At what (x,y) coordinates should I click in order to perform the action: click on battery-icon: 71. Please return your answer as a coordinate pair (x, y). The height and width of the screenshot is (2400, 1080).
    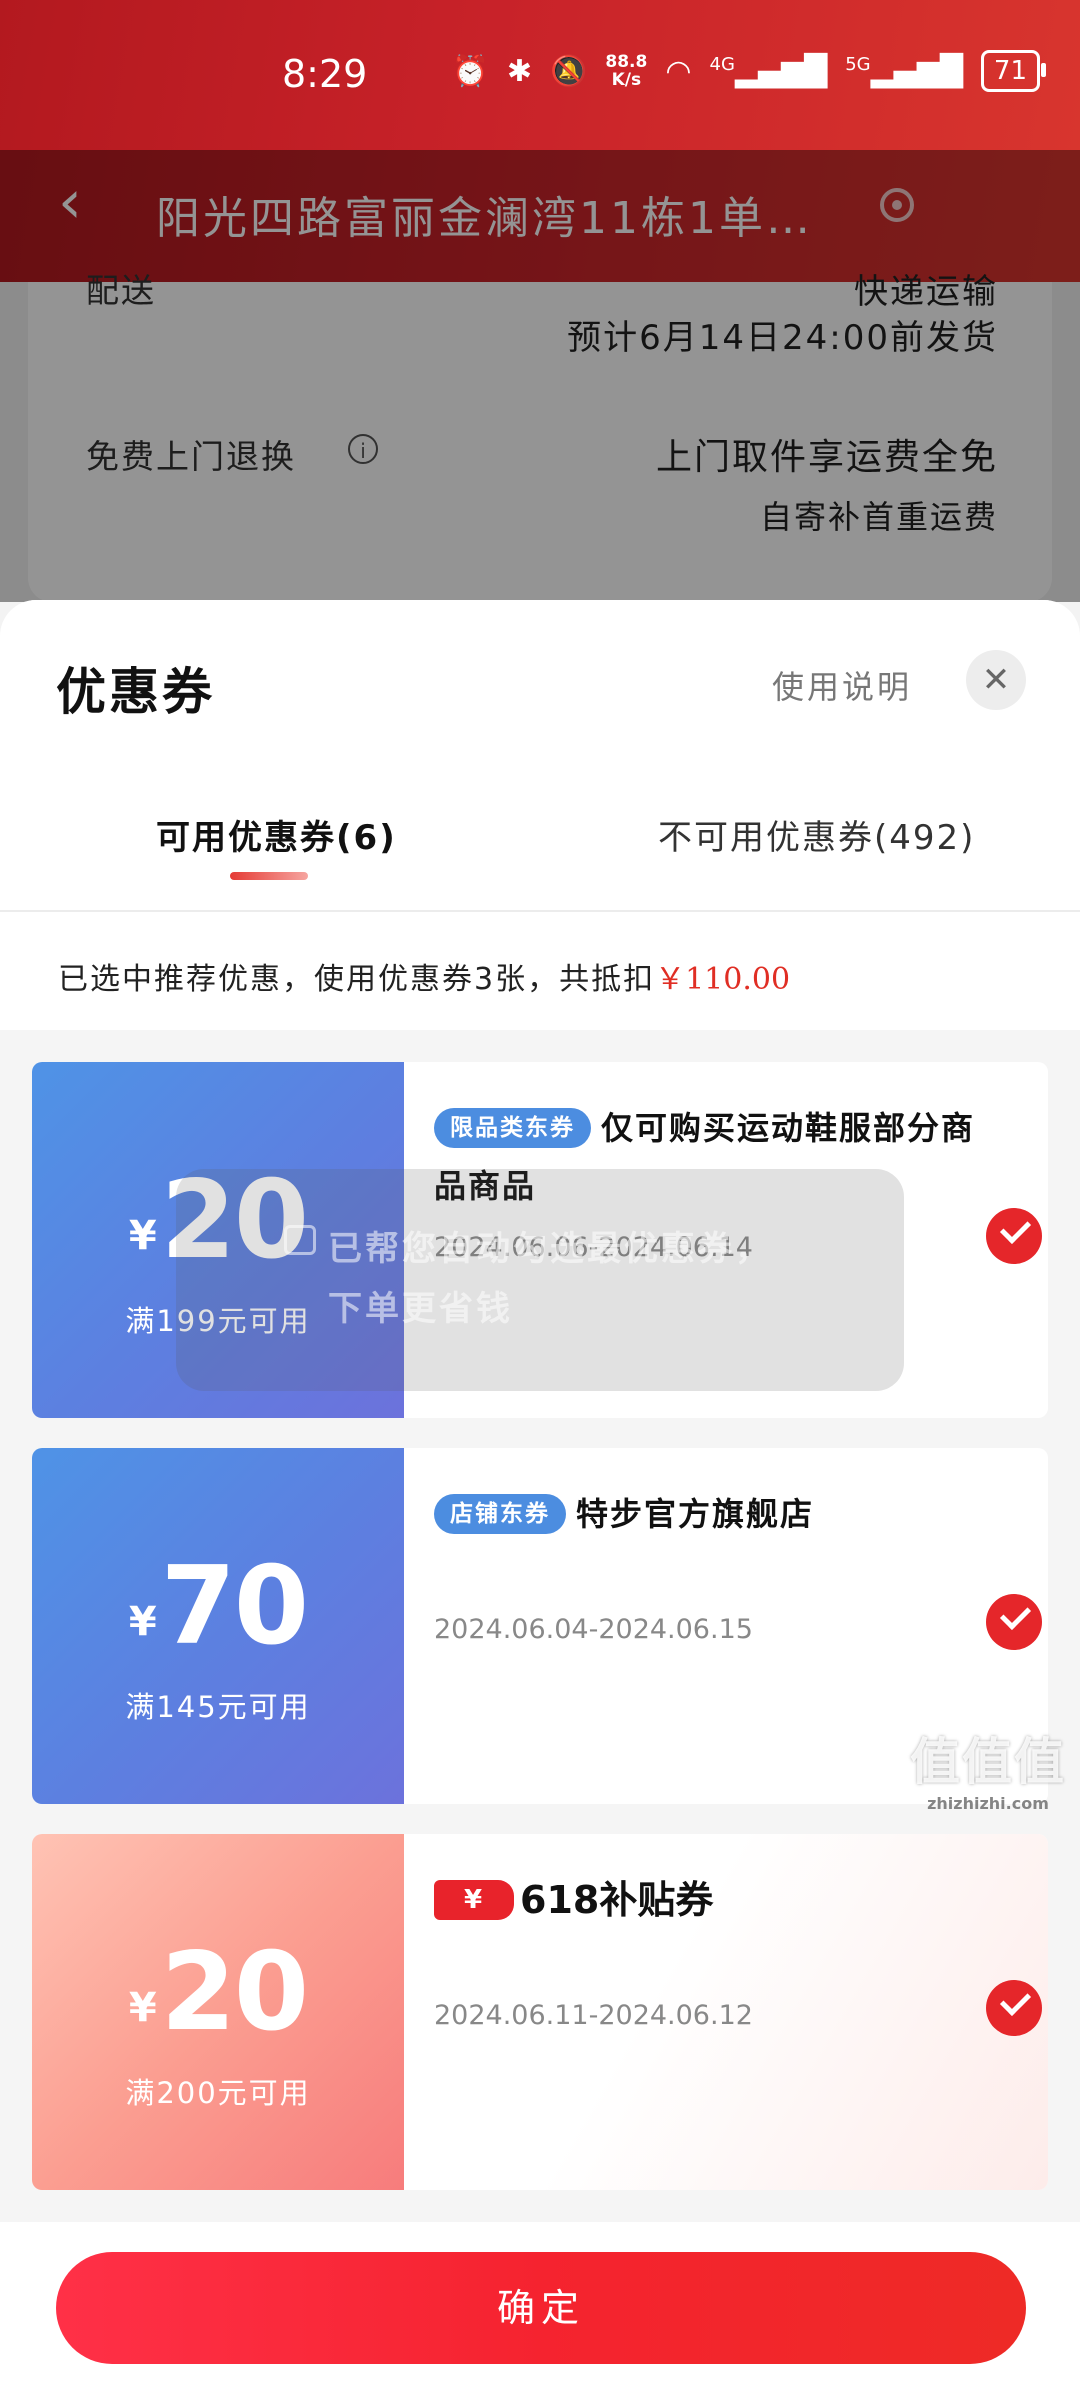
    Looking at the image, I should click on (1013, 71).